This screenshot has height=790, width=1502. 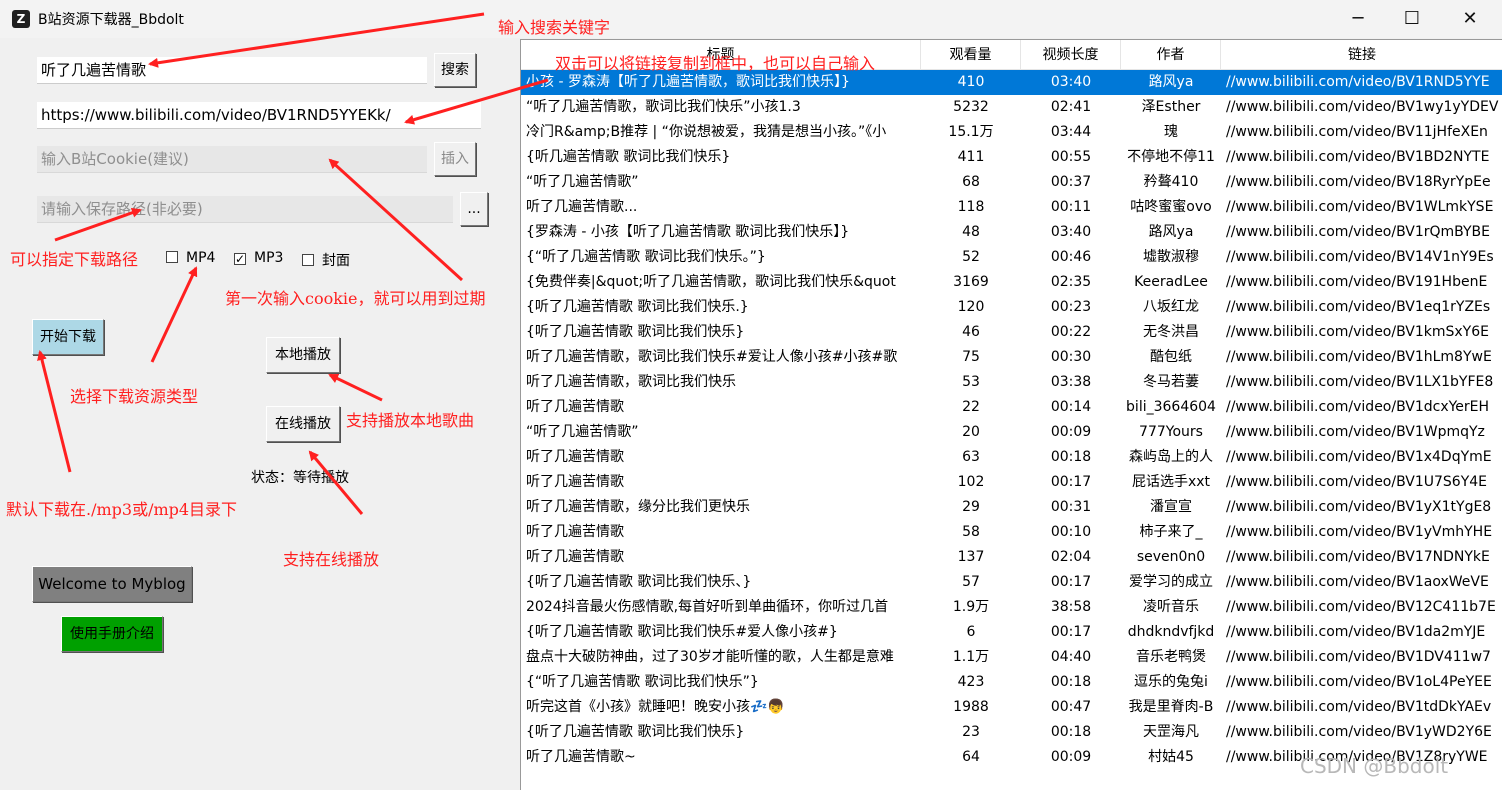 What do you see at coordinates (971, 207) in the screenshot?
I see `cell-views: 118` at bounding box center [971, 207].